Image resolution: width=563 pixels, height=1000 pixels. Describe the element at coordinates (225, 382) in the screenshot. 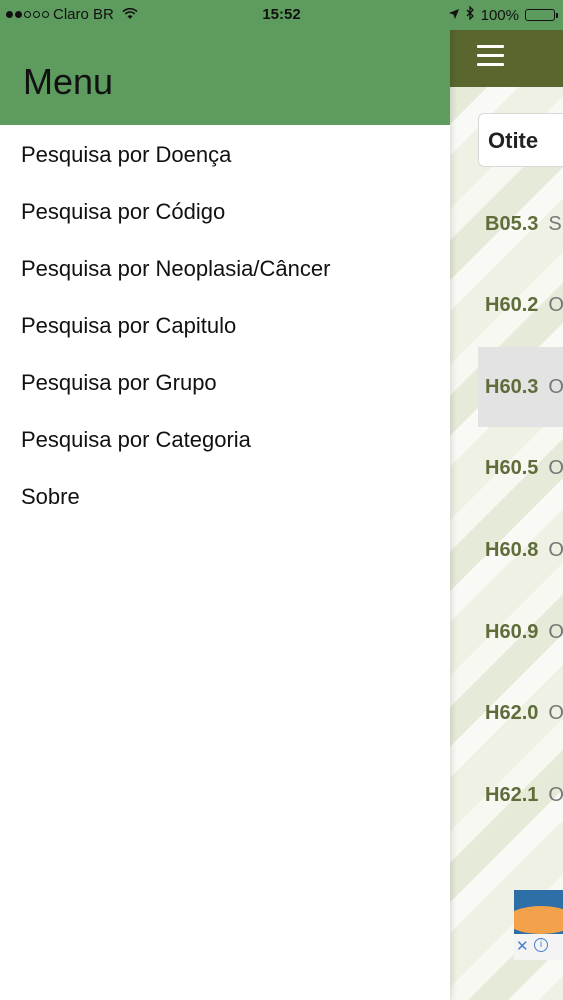

I see `menu-item-pesquisa-grupo: Pesquisa por Grupo` at that location.